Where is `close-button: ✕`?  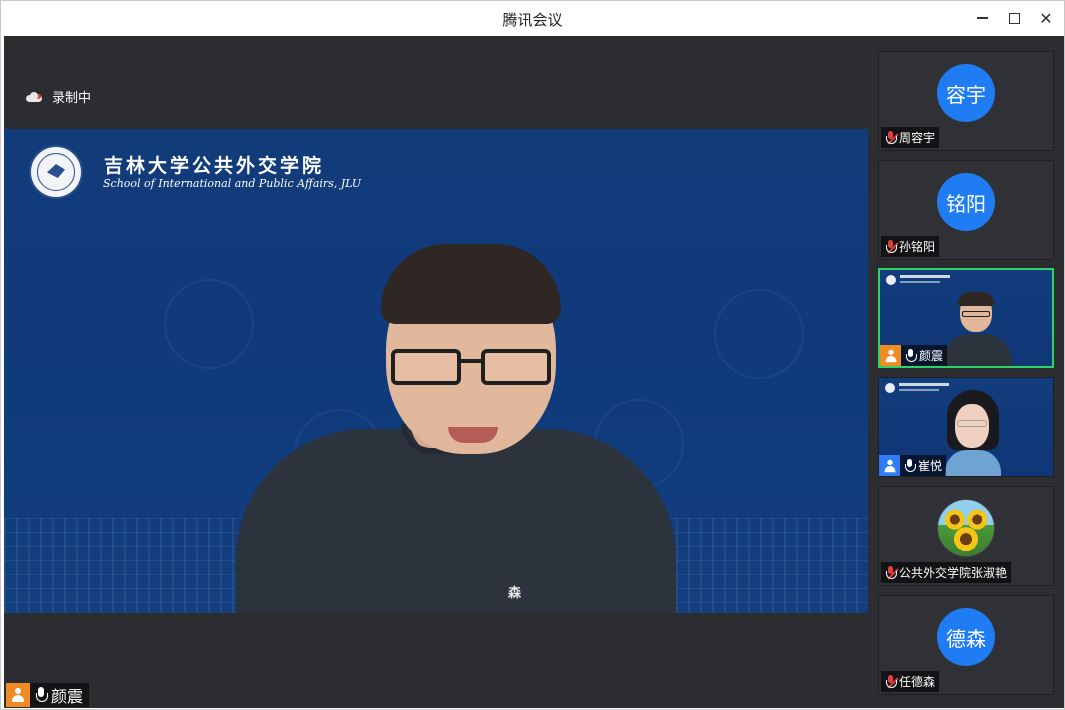
close-button: ✕ is located at coordinates (1046, 18).